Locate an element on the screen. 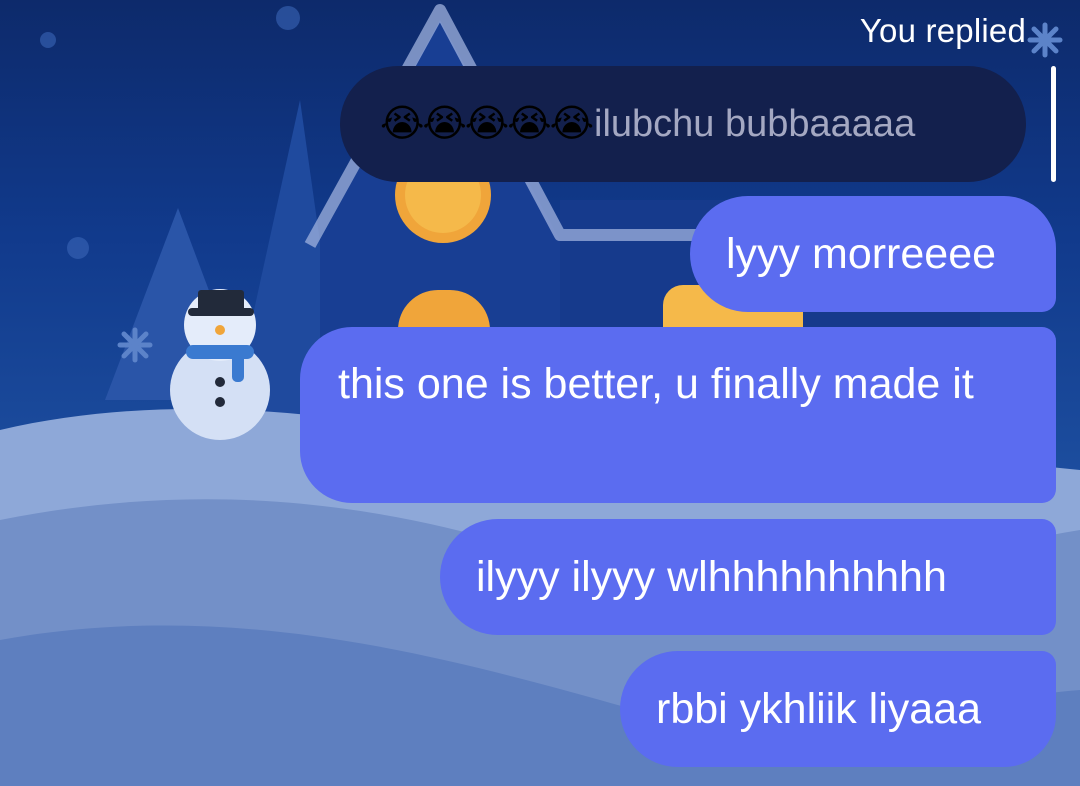 This screenshot has width=1080, height=786. message-bubble: lyyy morreeee is located at coordinates (873, 254).